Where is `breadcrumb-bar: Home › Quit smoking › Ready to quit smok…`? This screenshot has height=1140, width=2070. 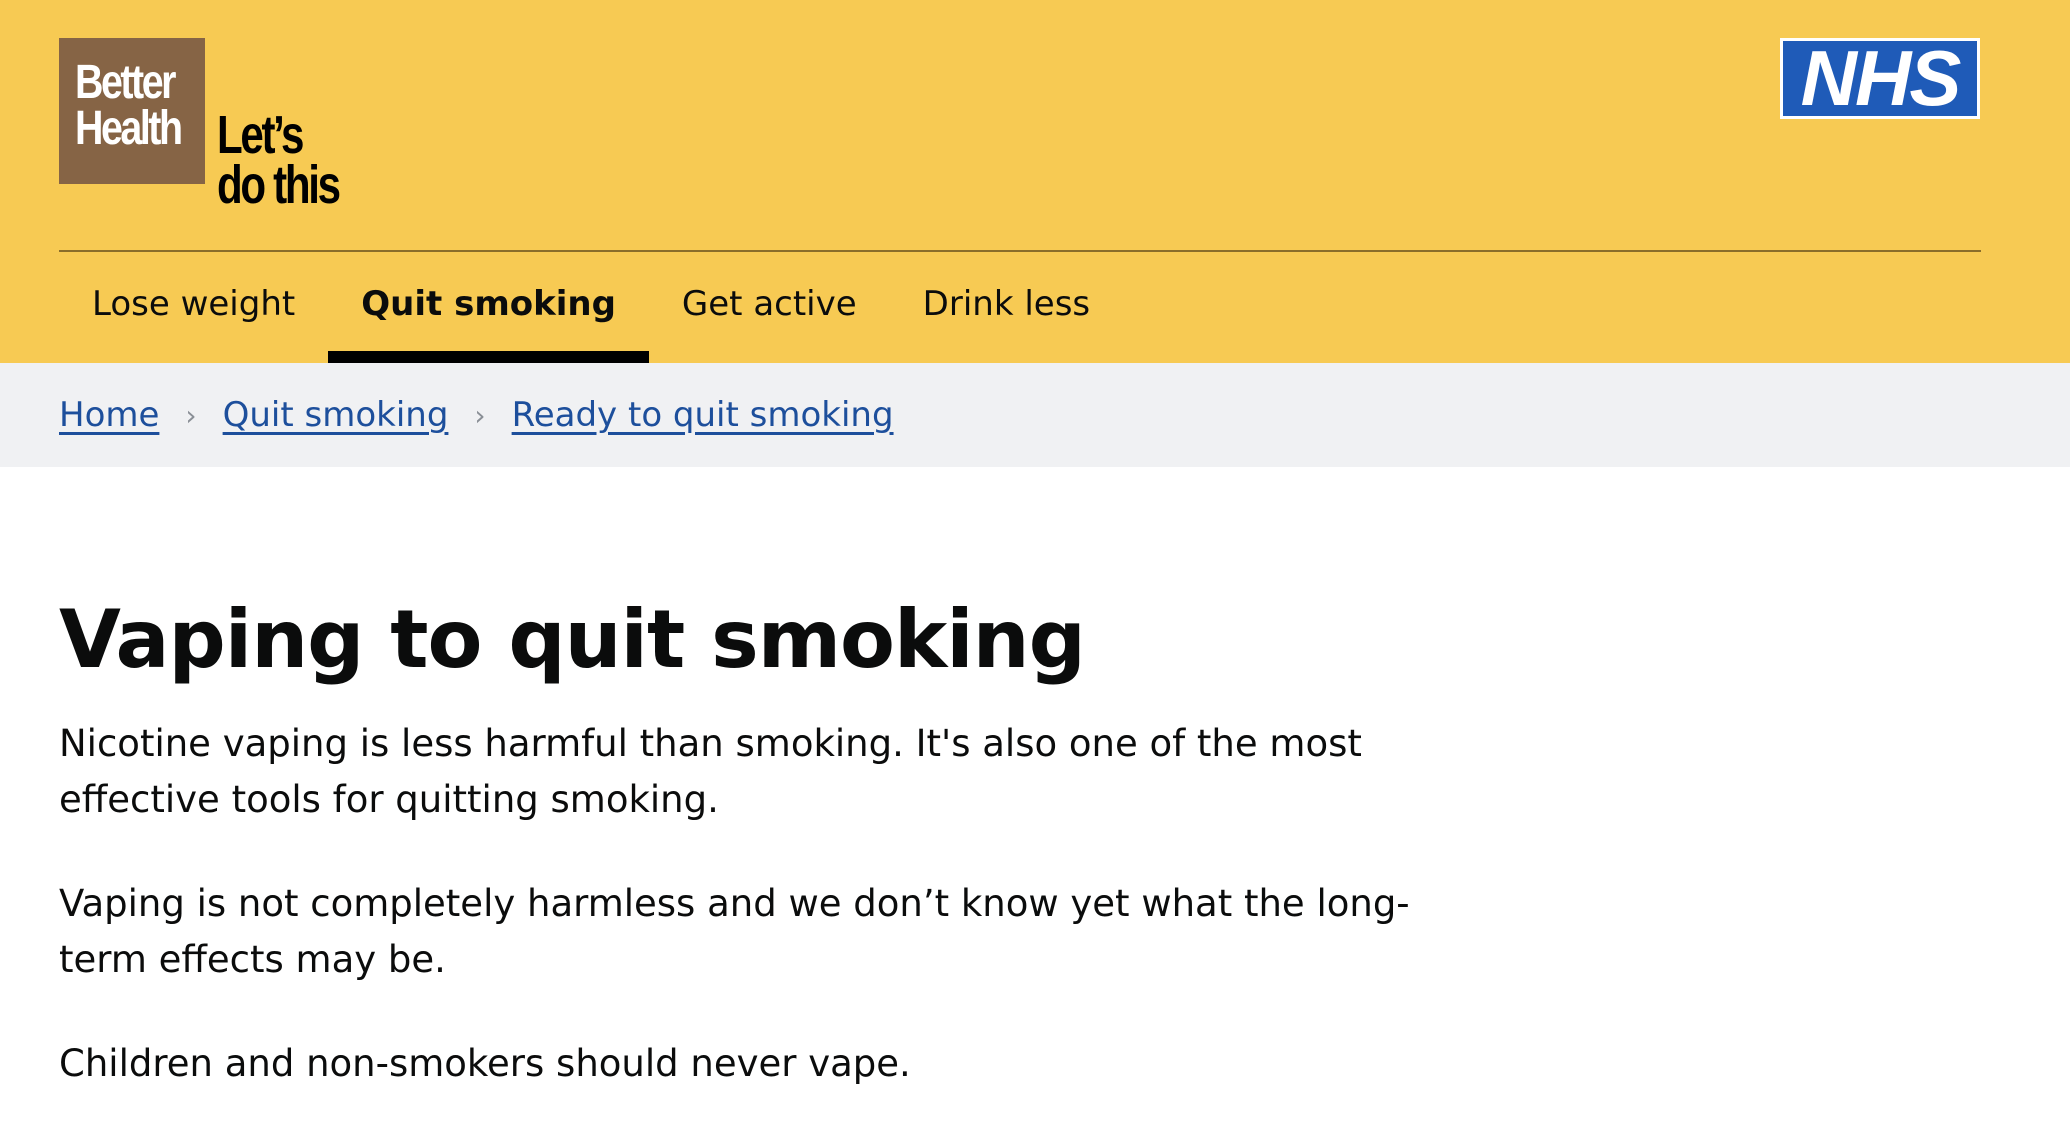
breadcrumb-bar: Home › Quit smoking › Ready to quit smok… is located at coordinates (1035, 415).